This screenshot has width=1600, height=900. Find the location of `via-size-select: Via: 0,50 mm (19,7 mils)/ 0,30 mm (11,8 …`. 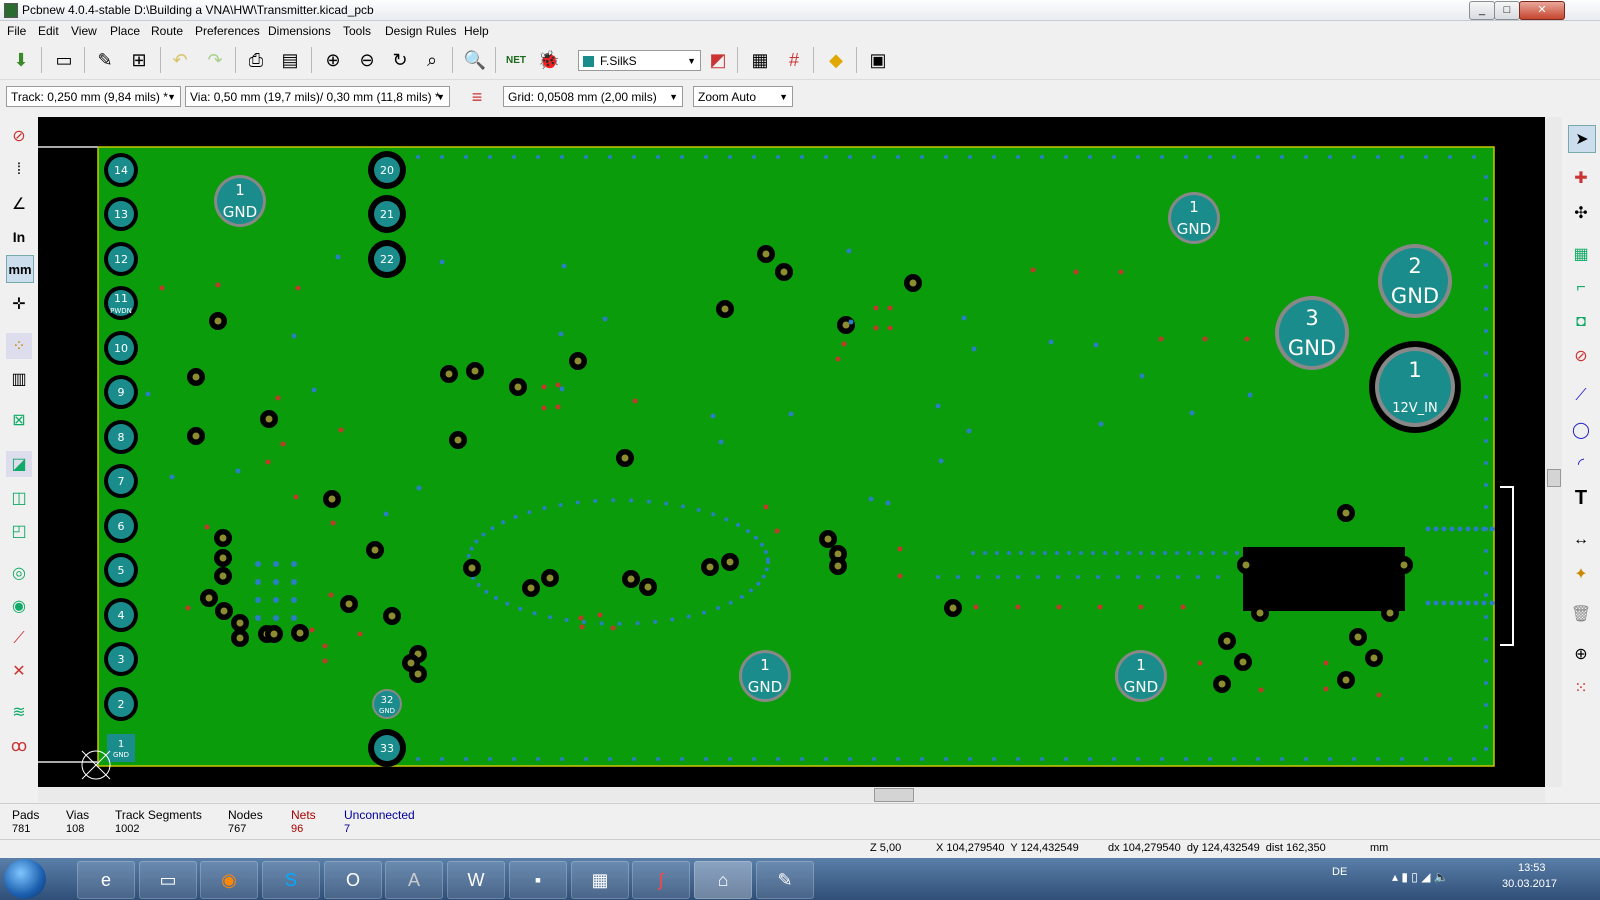

via-size-select: Via: 0,50 mm (19,7 mils)/ 0,30 mm (11,8 … is located at coordinates (317, 96).